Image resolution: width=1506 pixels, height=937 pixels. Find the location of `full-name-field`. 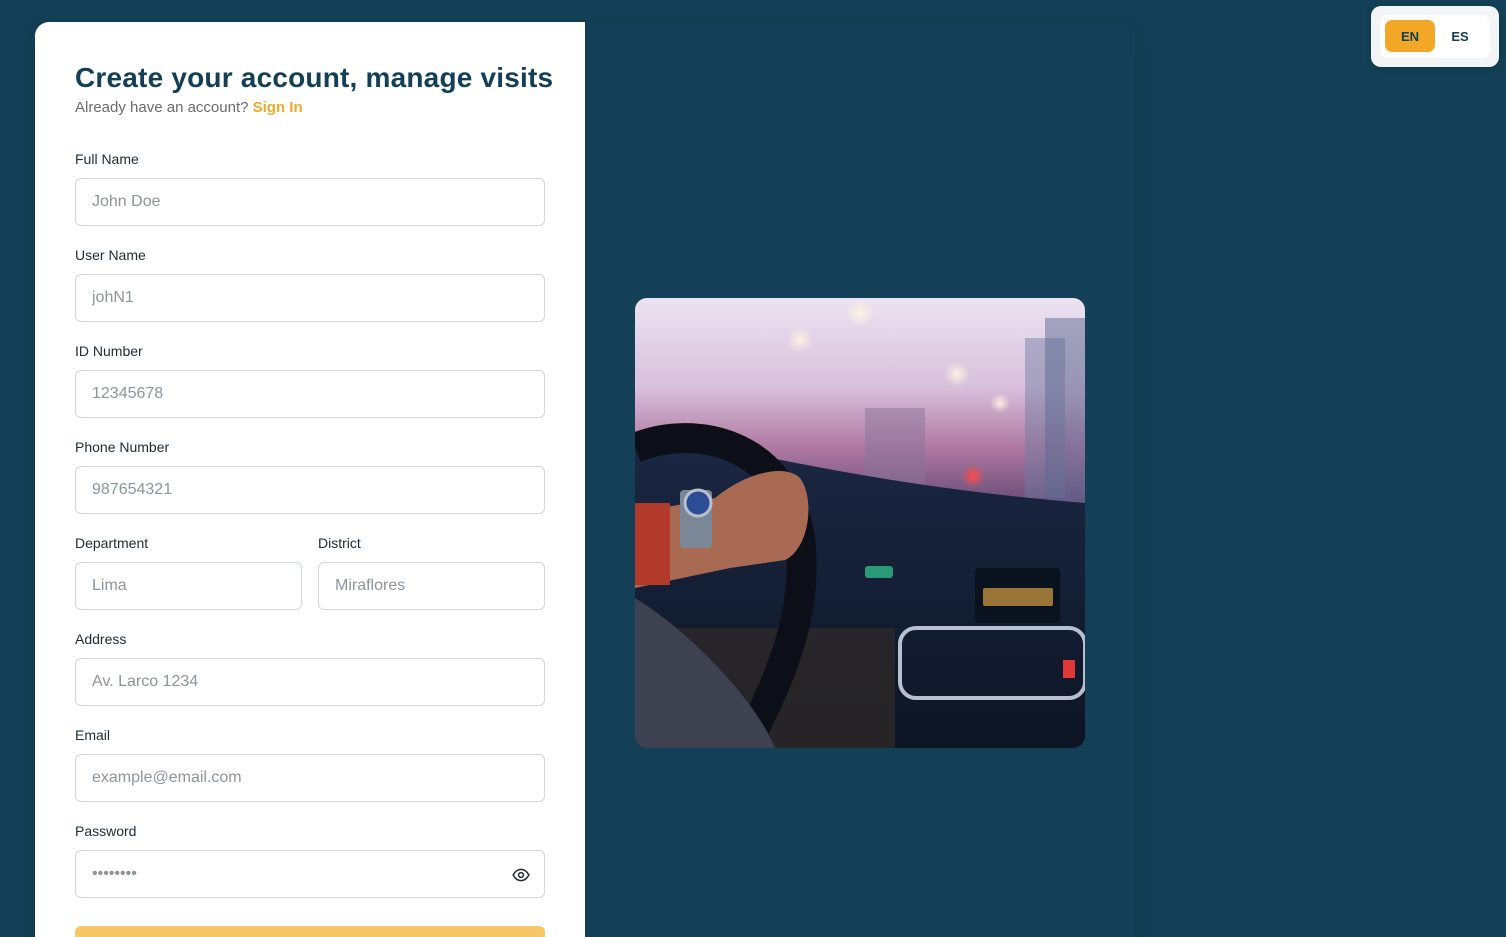

full-name-field is located at coordinates (310, 202).